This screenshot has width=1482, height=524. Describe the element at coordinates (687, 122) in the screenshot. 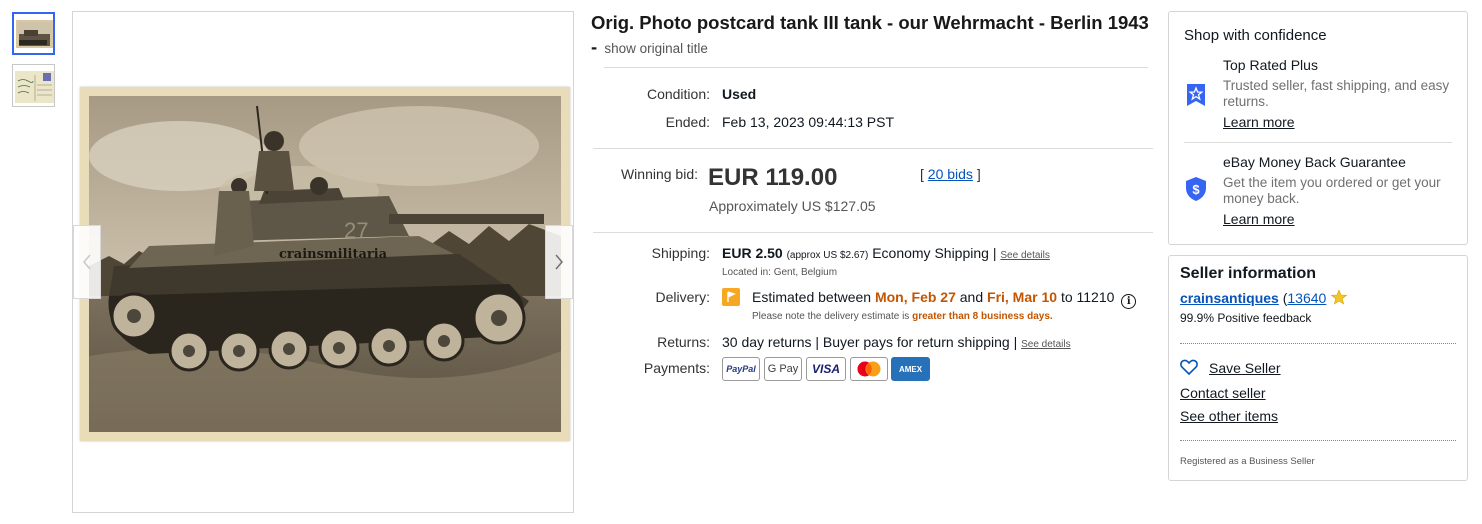

I see `ended-label: Ended:` at that location.